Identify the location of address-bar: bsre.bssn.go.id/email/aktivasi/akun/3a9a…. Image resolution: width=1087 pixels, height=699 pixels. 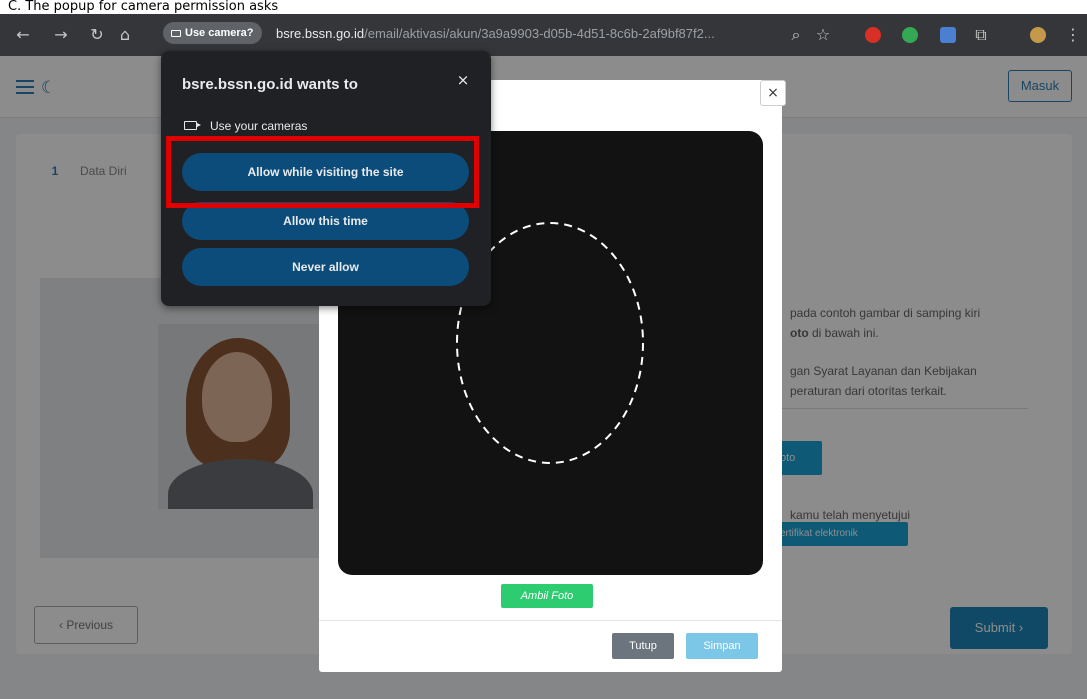
(495, 33).